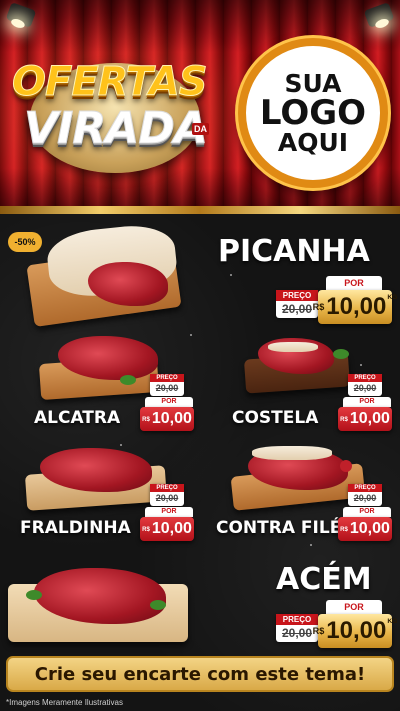 Image resolution: width=400 pixels, height=711 pixels. I want to click on promo-title-word-2: VIRADA, so click(116, 129).